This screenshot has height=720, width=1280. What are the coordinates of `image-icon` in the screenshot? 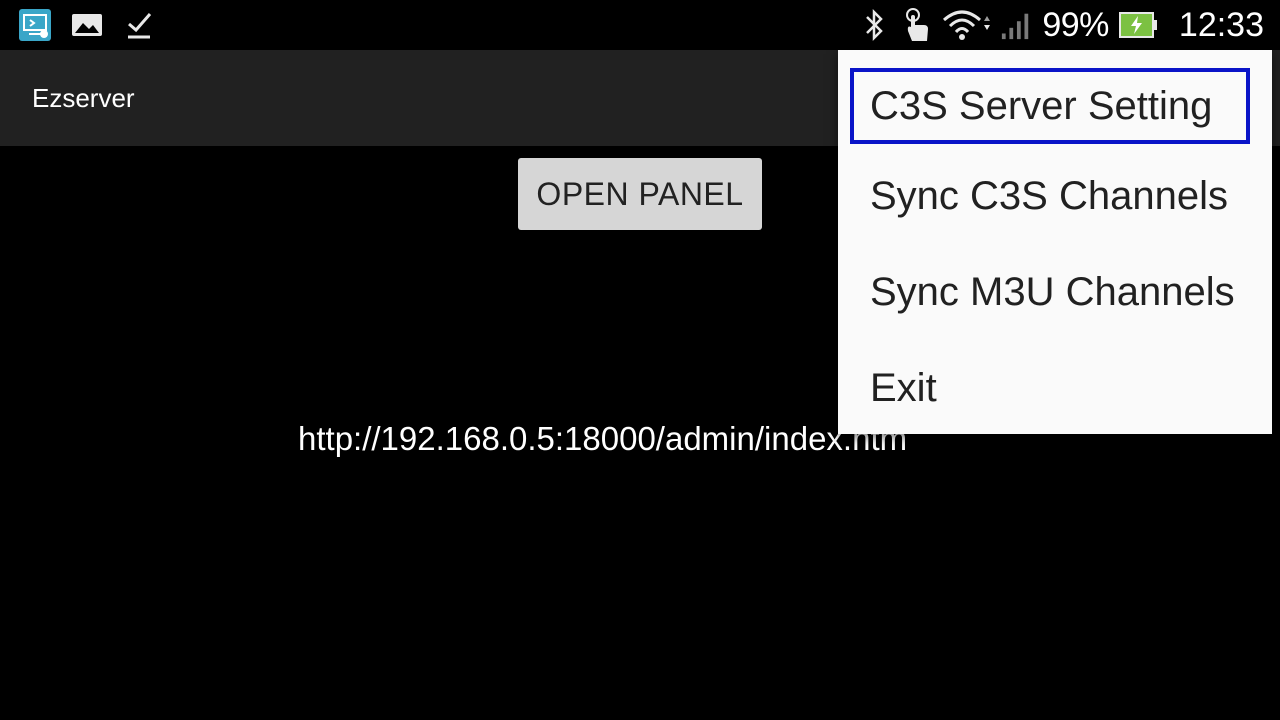 It's located at (87, 25).